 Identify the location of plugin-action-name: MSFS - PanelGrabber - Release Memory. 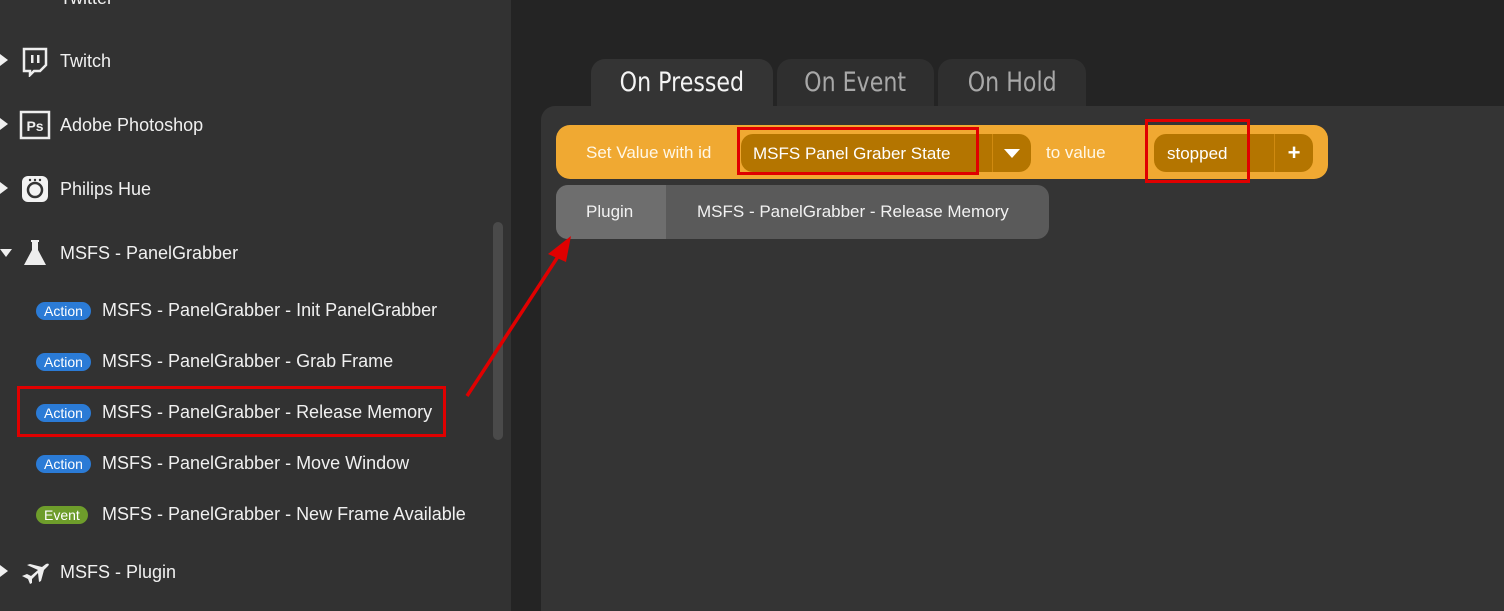
(853, 211).